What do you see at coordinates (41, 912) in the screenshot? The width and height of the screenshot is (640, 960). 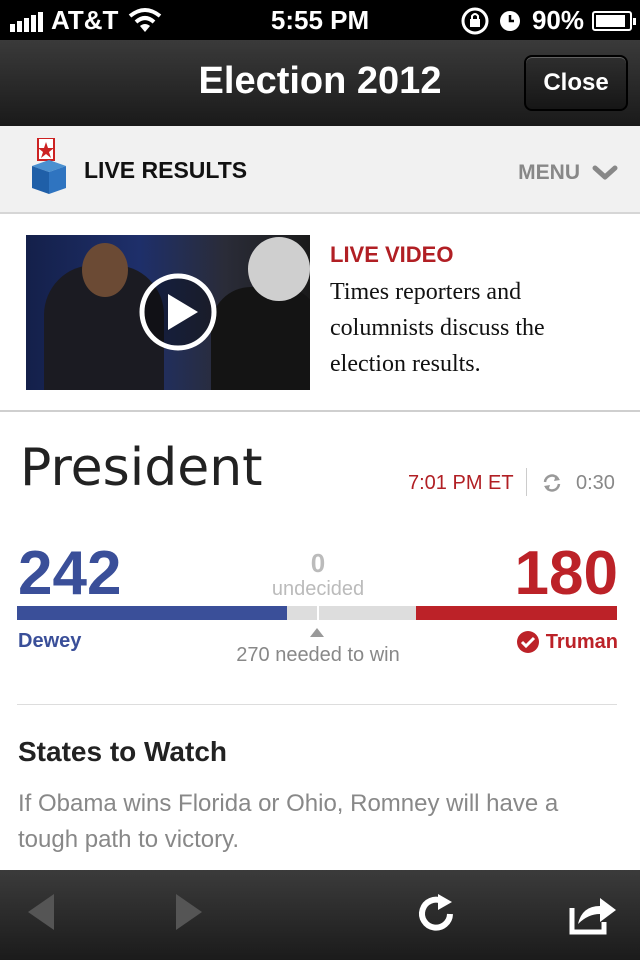 I see `back-icon` at bounding box center [41, 912].